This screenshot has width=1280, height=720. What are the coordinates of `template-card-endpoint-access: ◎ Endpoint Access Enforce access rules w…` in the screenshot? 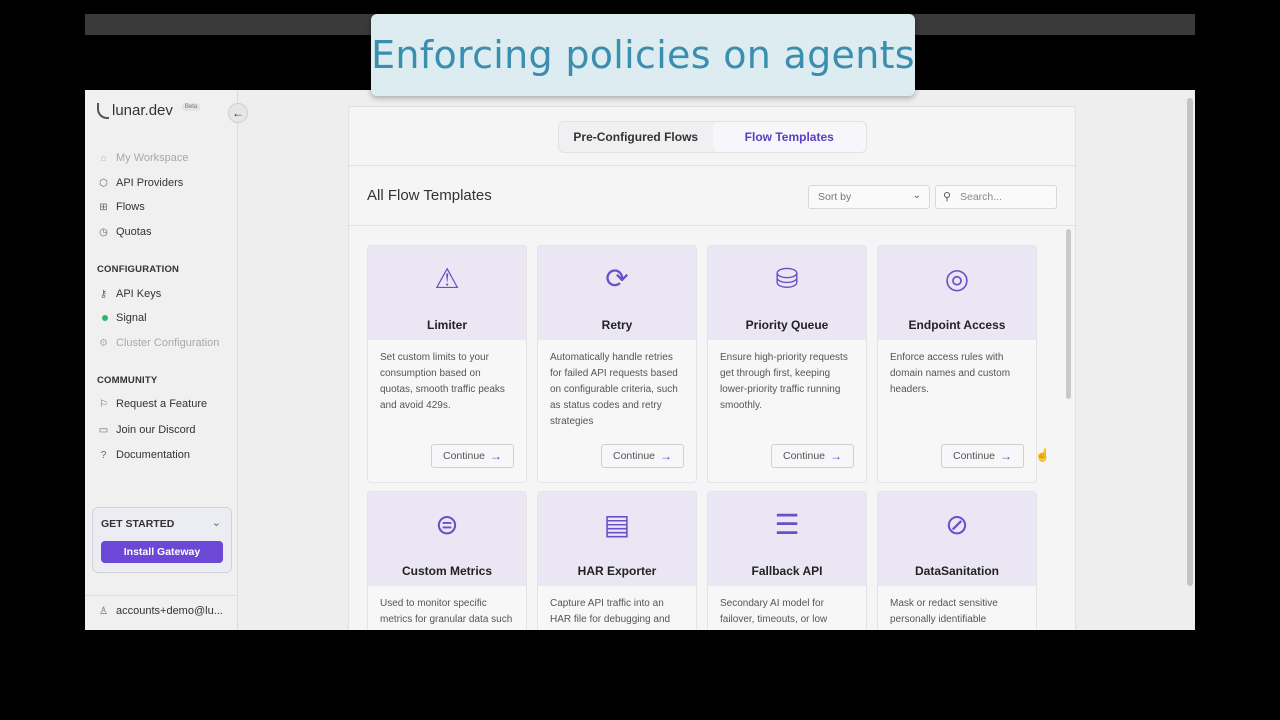 It's located at (957, 364).